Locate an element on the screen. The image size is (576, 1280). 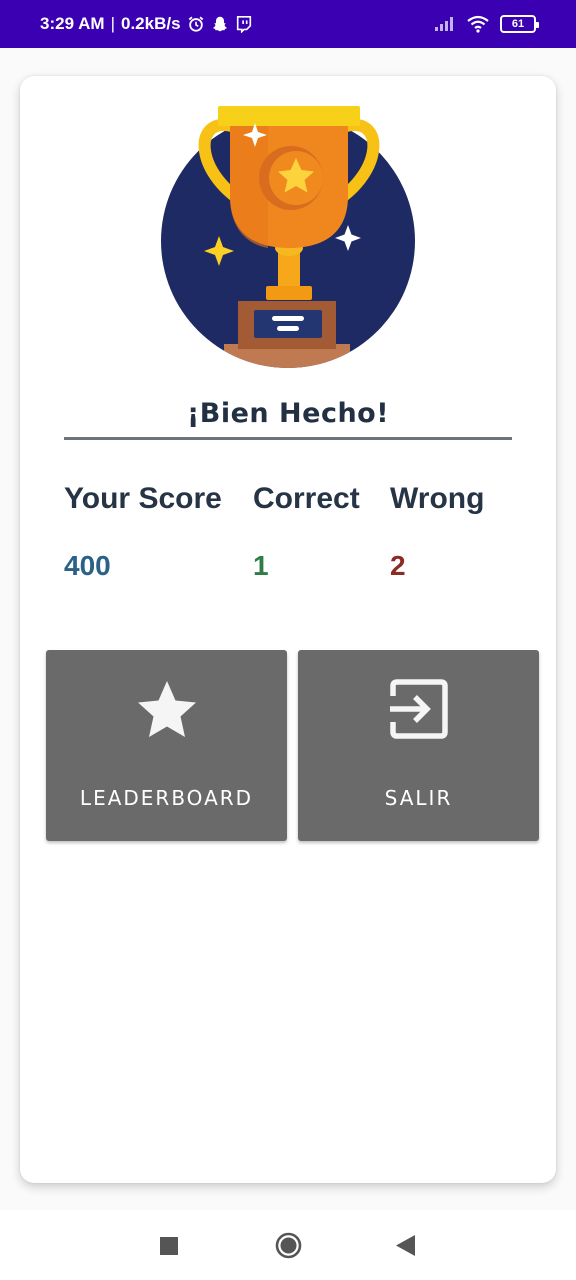
leaderboard-button: LEADERBOARD is located at coordinates (166, 745).